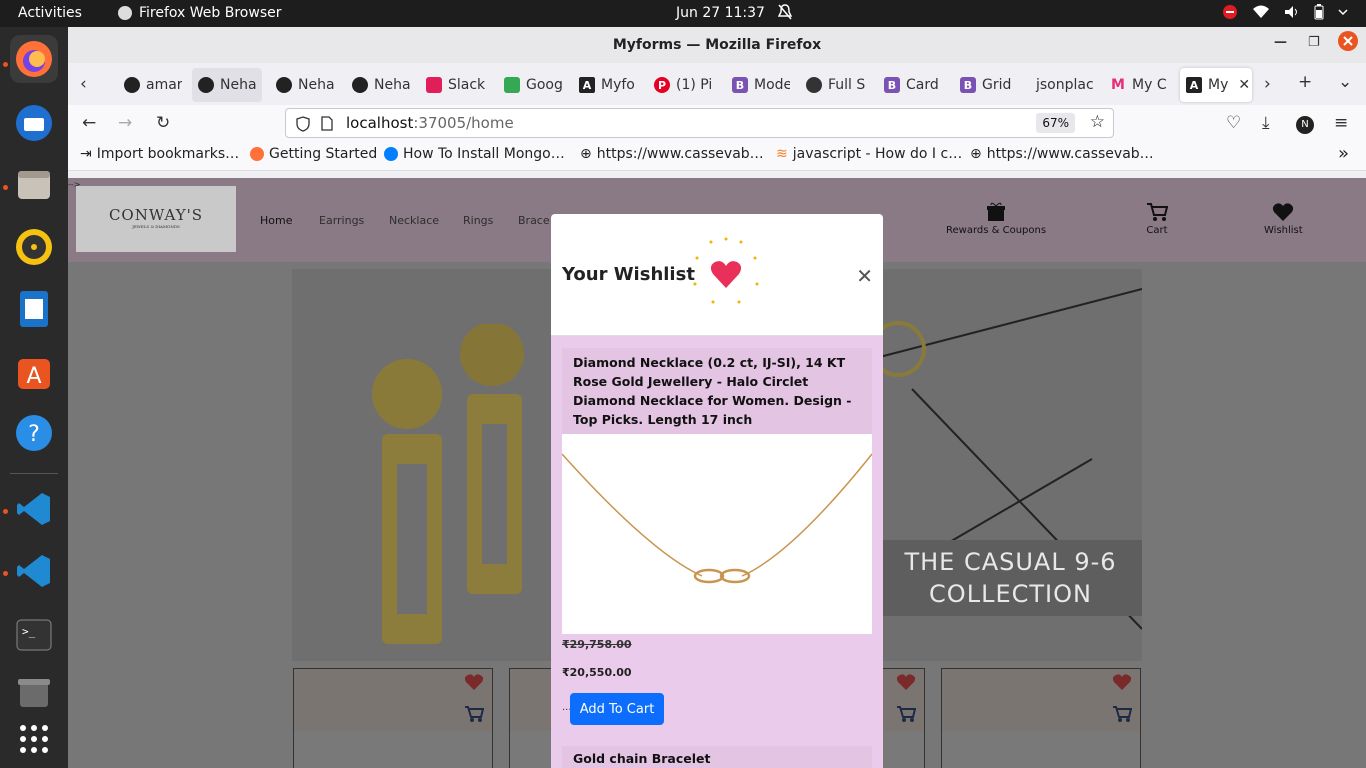 The image size is (1366, 768). What do you see at coordinates (1283, 219) in the screenshot?
I see `wishlist-link: Wishlist` at bounding box center [1283, 219].